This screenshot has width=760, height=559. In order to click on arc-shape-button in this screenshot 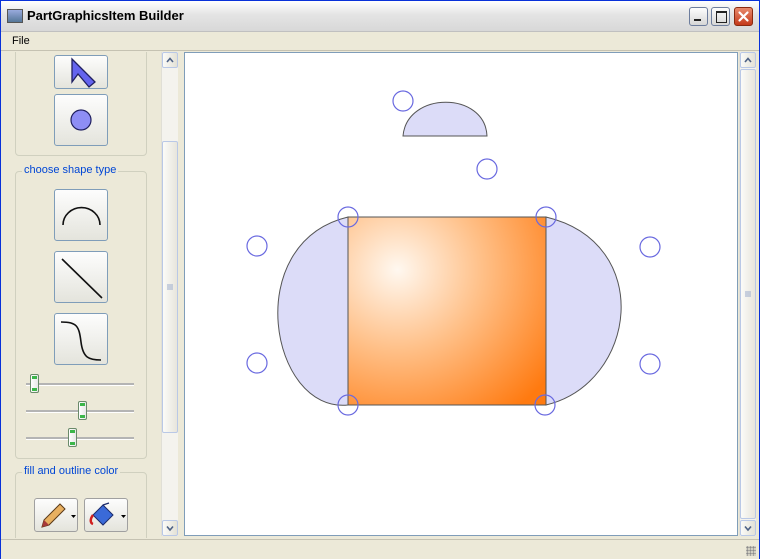, I will do `click(81, 215)`.